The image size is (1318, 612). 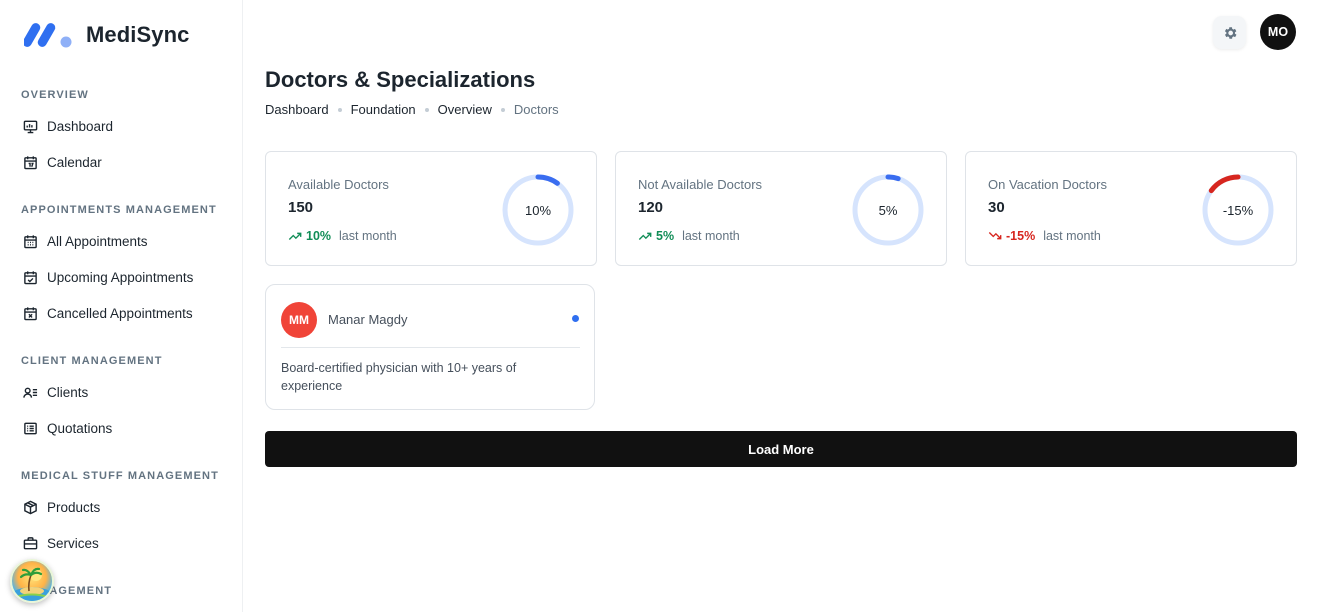 What do you see at coordinates (97, 241) in the screenshot?
I see `sidebar-item-label: All Appointments` at bounding box center [97, 241].